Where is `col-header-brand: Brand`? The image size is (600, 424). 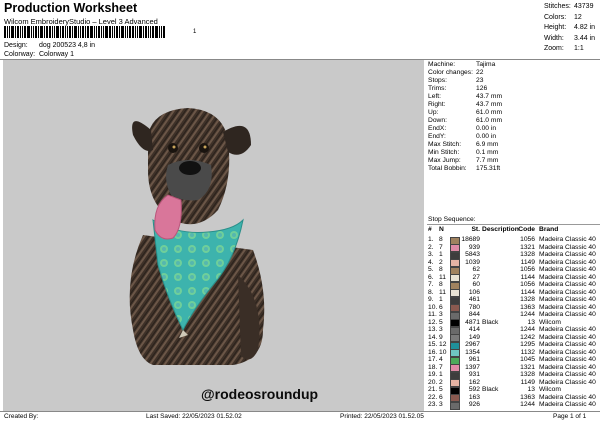
col-header-brand: Brand is located at coordinates (549, 229).